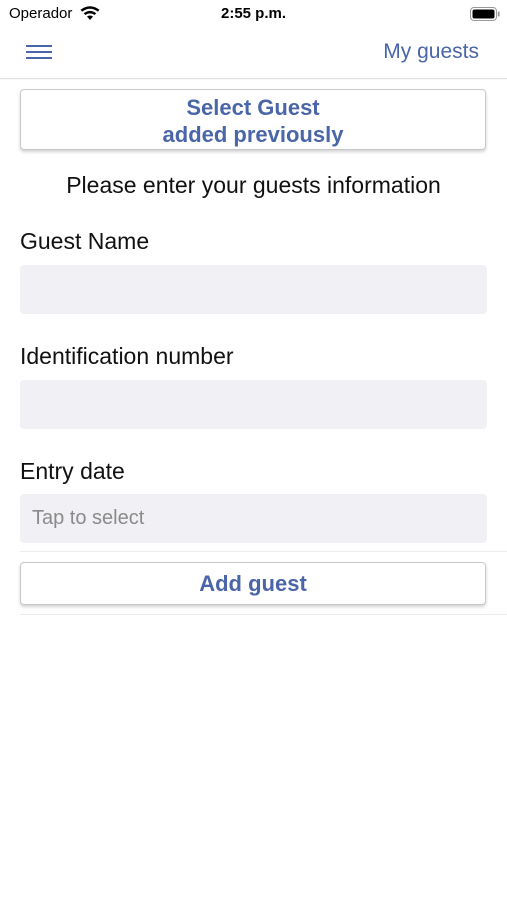 This screenshot has height=900, width=507. Describe the element at coordinates (85, 241) in the screenshot. I see `guest-name-label: Guest Name` at that location.